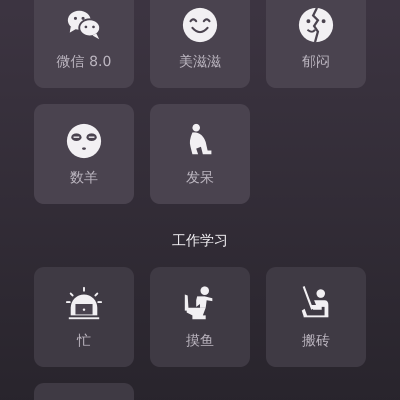 Image resolution: width=400 pixels, height=400 pixels. Describe the element at coordinates (200, 317) in the screenshot. I see `status-tile: 摸鱼` at that location.